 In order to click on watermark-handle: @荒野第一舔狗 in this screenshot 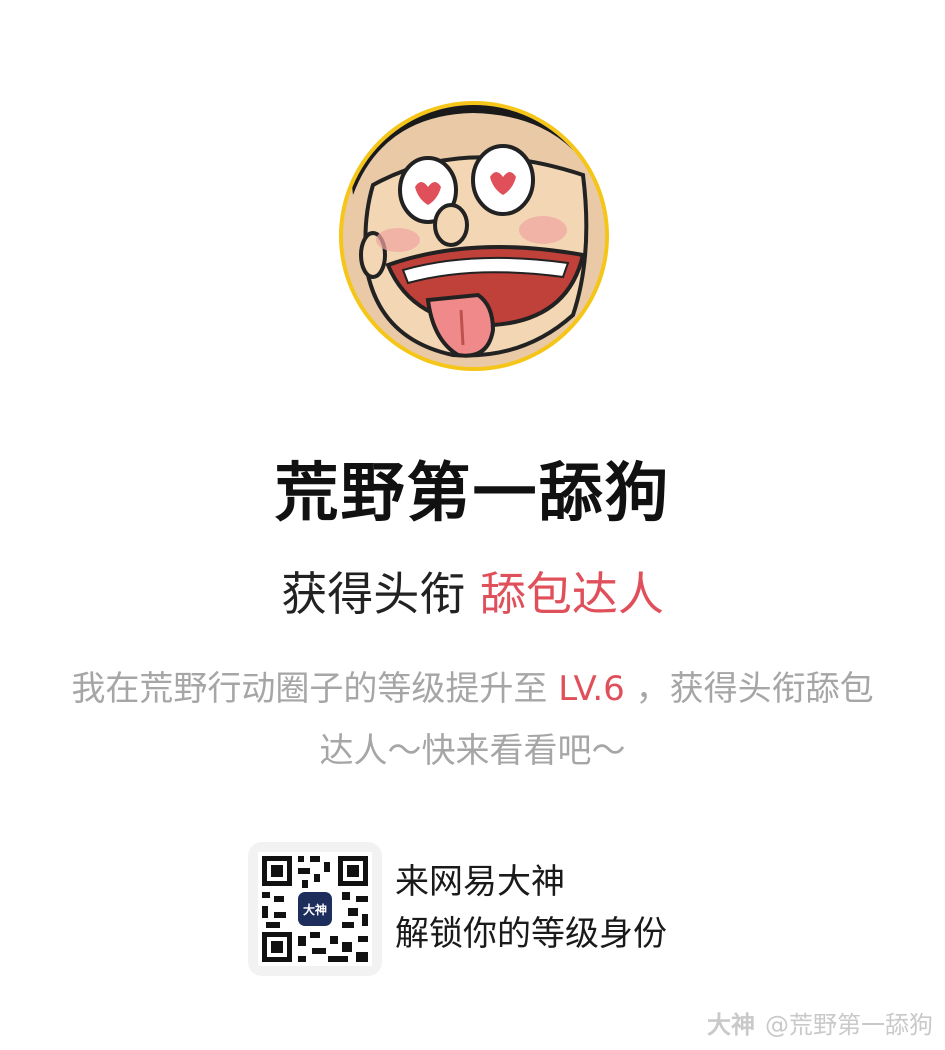, I will do `click(849, 1025)`.